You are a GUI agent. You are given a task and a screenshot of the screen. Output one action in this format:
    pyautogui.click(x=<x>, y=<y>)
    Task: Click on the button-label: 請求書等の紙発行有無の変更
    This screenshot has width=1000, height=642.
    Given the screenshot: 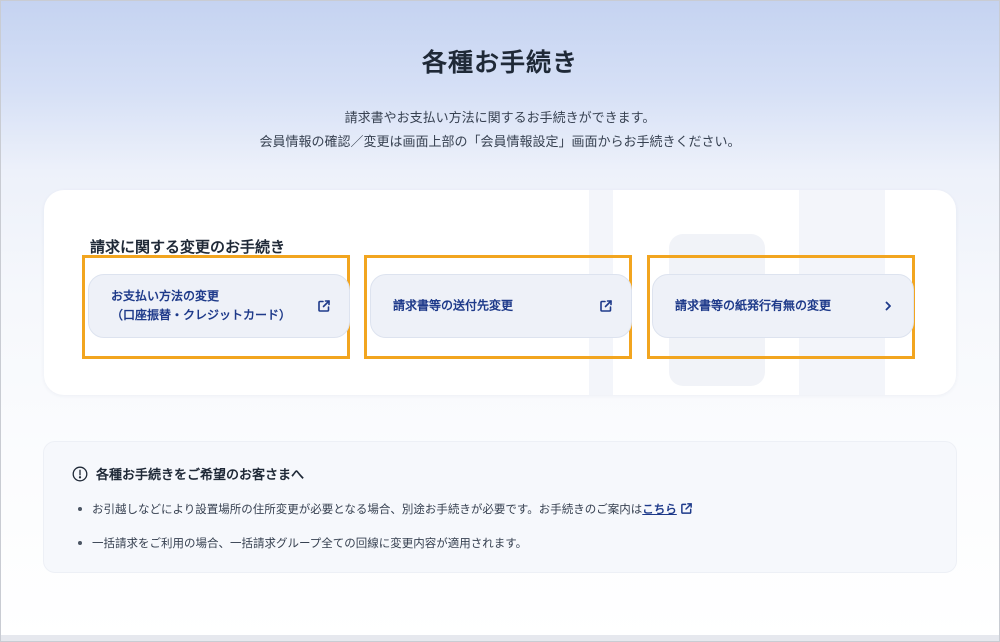 What is the action you would take?
    pyautogui.click(x=753, y=306)
    